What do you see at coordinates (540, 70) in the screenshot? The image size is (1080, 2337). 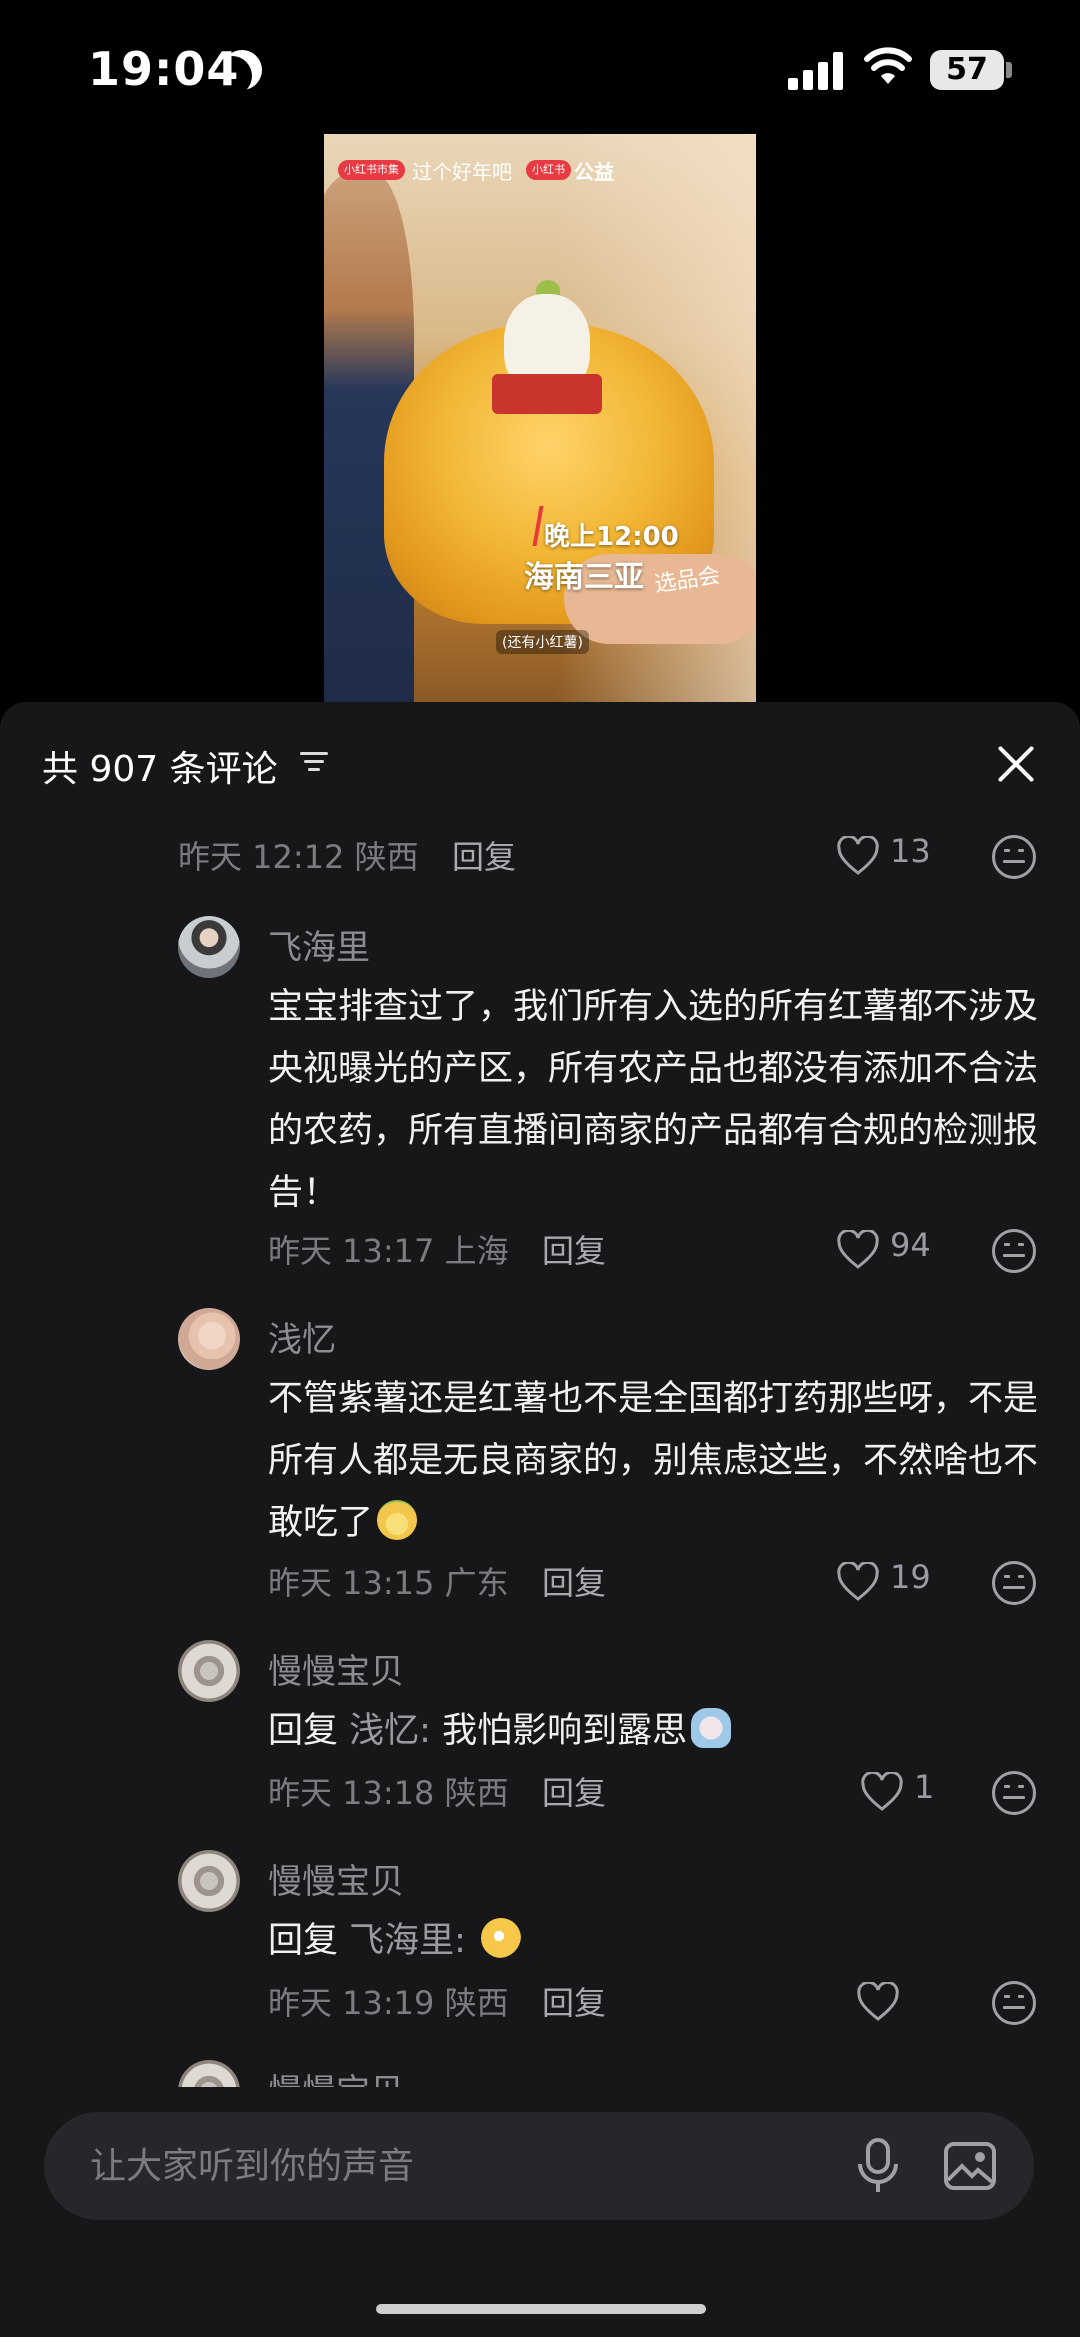 I see `status-bar: 19:04 57` at bounding box center [540, 70].